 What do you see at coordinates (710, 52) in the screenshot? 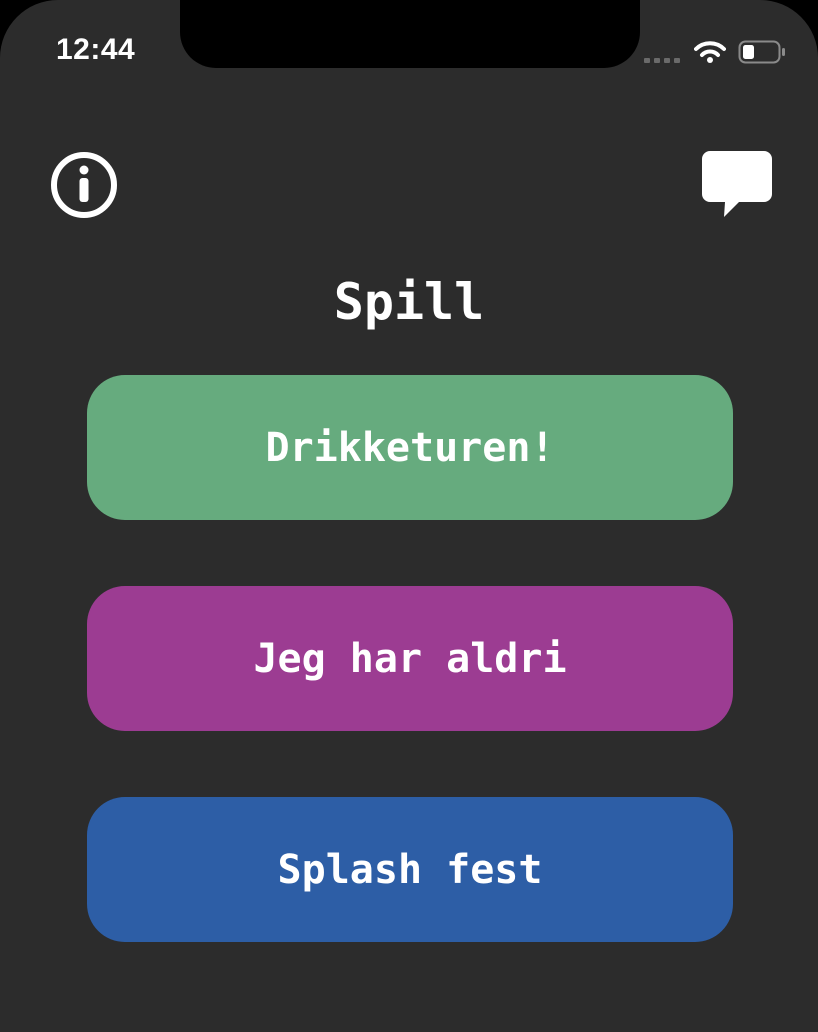
I see `wifi-icon` at bounding box center [710, 52].